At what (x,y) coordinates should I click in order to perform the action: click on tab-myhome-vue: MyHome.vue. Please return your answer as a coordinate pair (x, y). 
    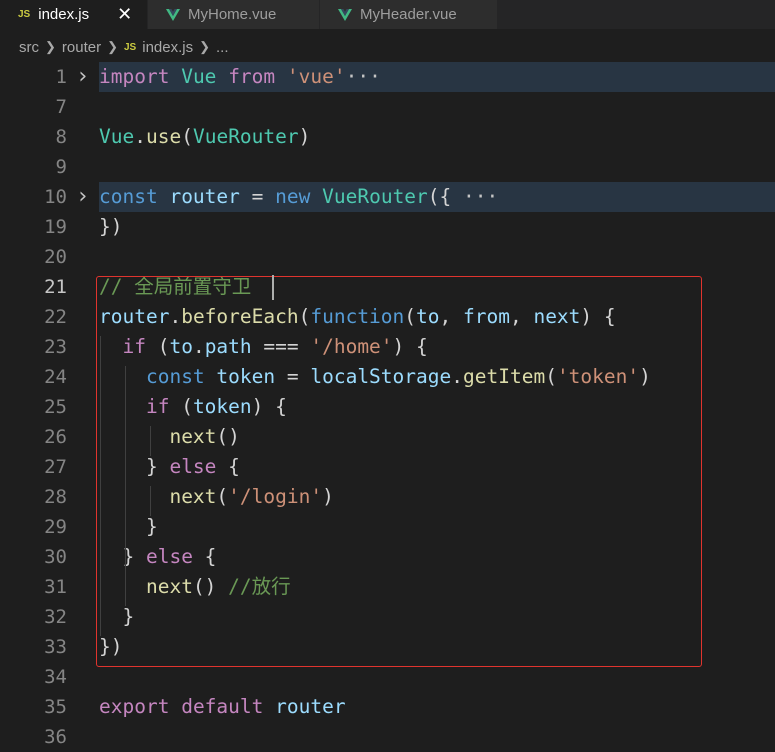
    Looking at the image, I should click on (234, 14).